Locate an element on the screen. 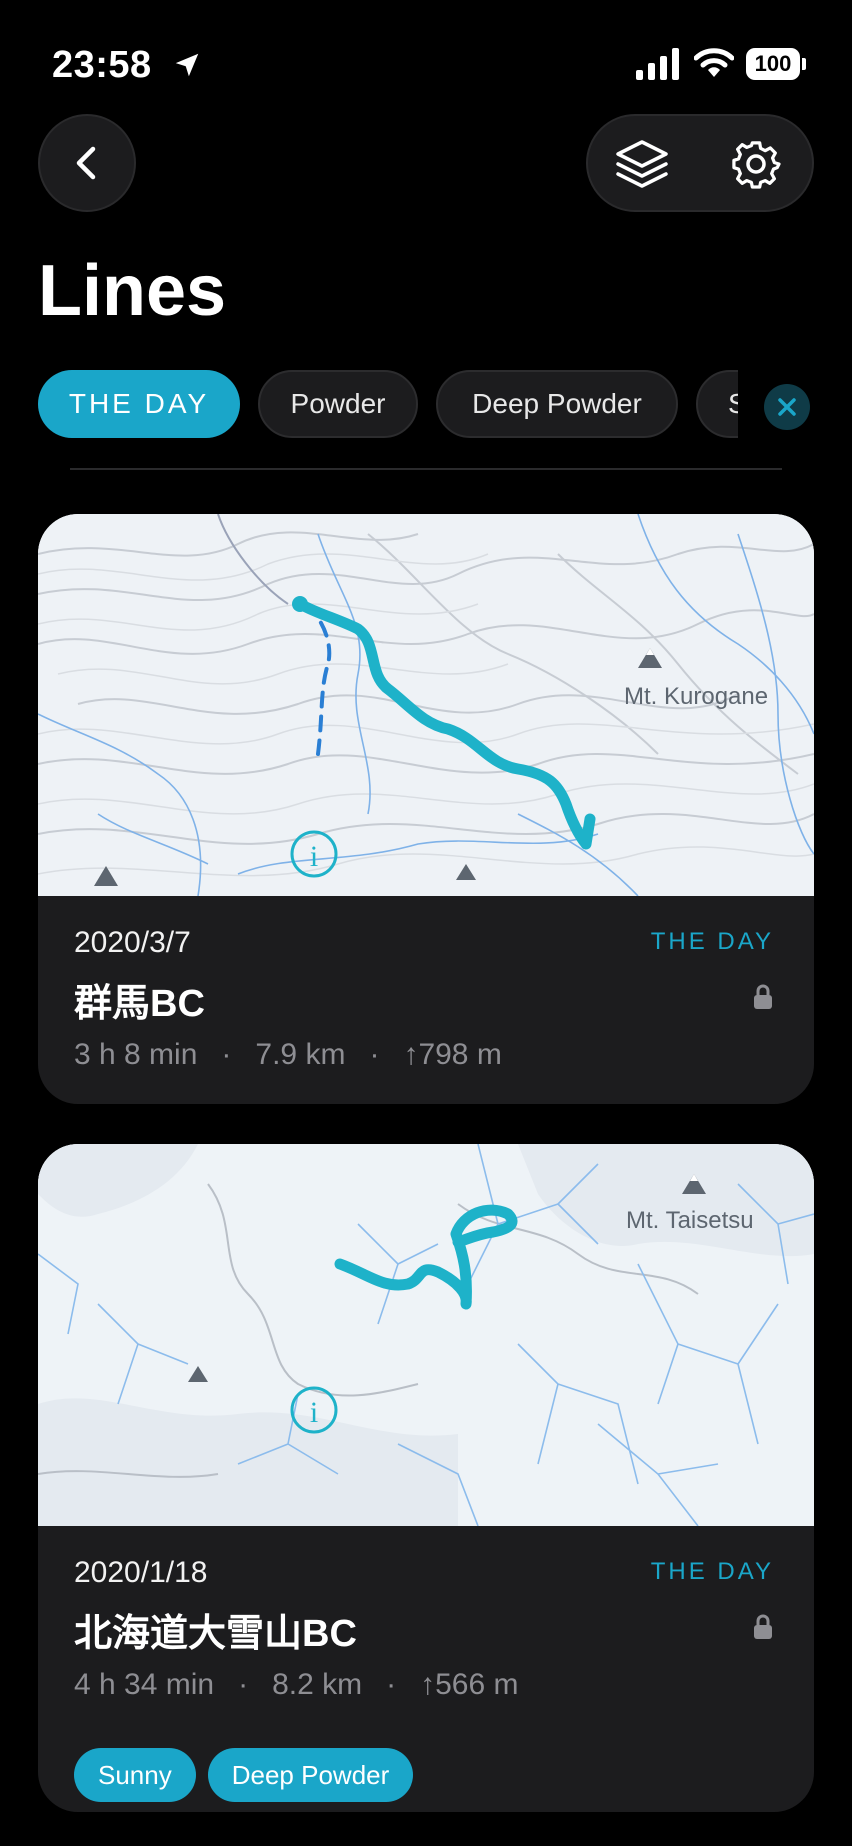 This screenshot has width=852, height=1846. clear-filter-button is located at coordinates (787, 407).